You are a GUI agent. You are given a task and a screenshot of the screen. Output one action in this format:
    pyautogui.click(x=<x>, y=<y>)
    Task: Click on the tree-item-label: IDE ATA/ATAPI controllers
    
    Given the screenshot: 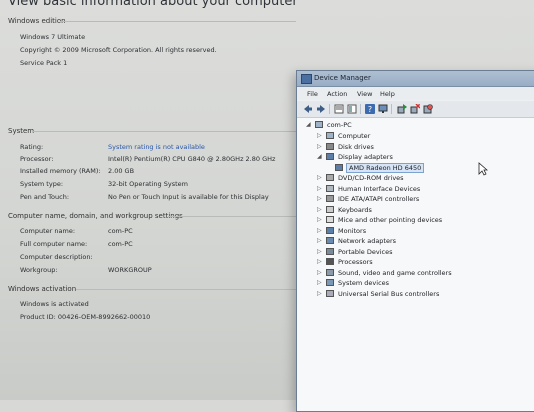 What is the action you would take?
    pyautogui.click(x=379, y=199)
    